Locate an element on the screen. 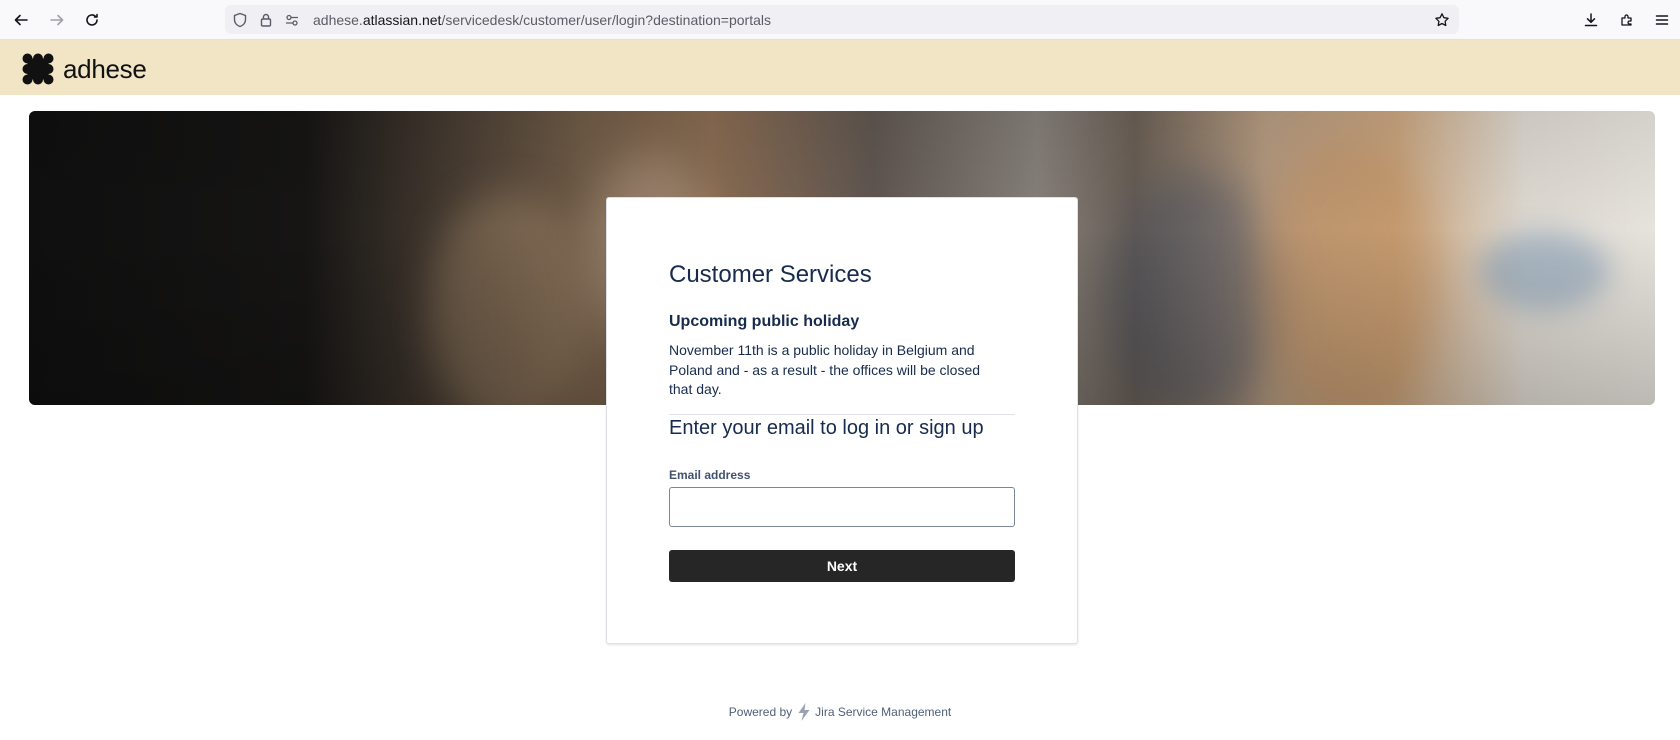 Image resolution: width=1680 pixels, height=740 pixels. site-header: adhese is located at coordinates (840, 67).